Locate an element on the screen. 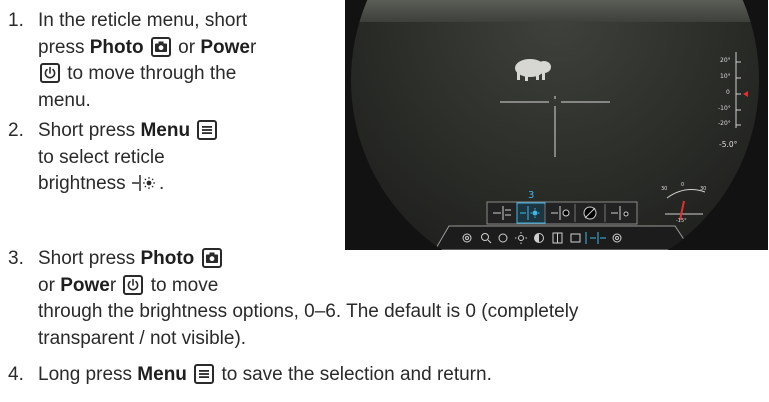  reticle-brightness-icon is located at coordinates (143, 183).